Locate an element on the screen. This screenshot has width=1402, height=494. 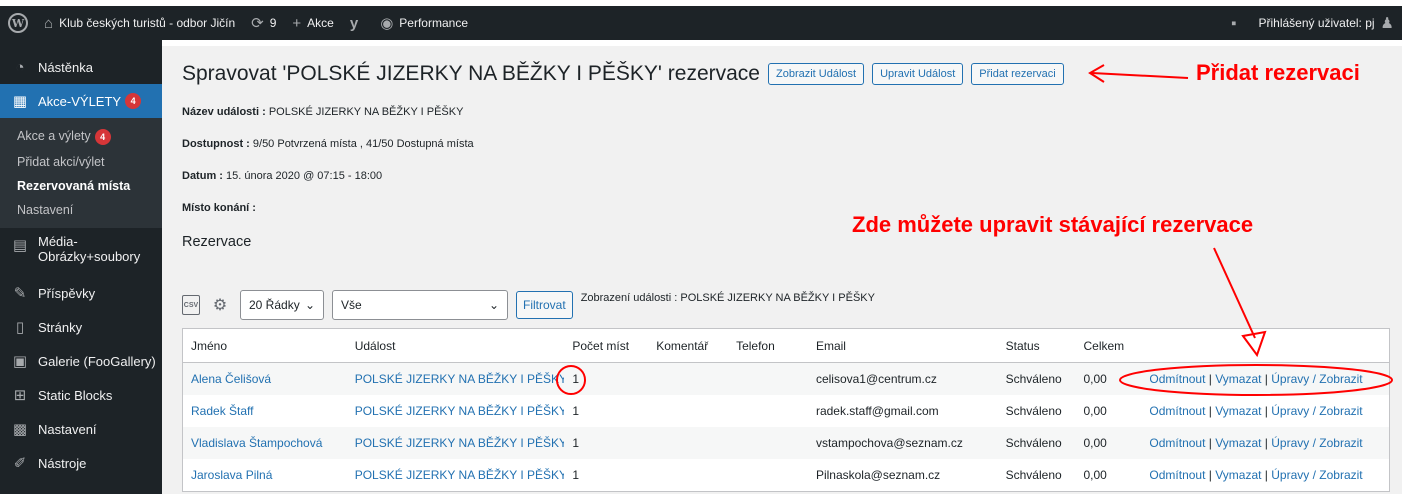
menu-dashboard: ◔ Nástěnka is located at coordinates (81, 67).